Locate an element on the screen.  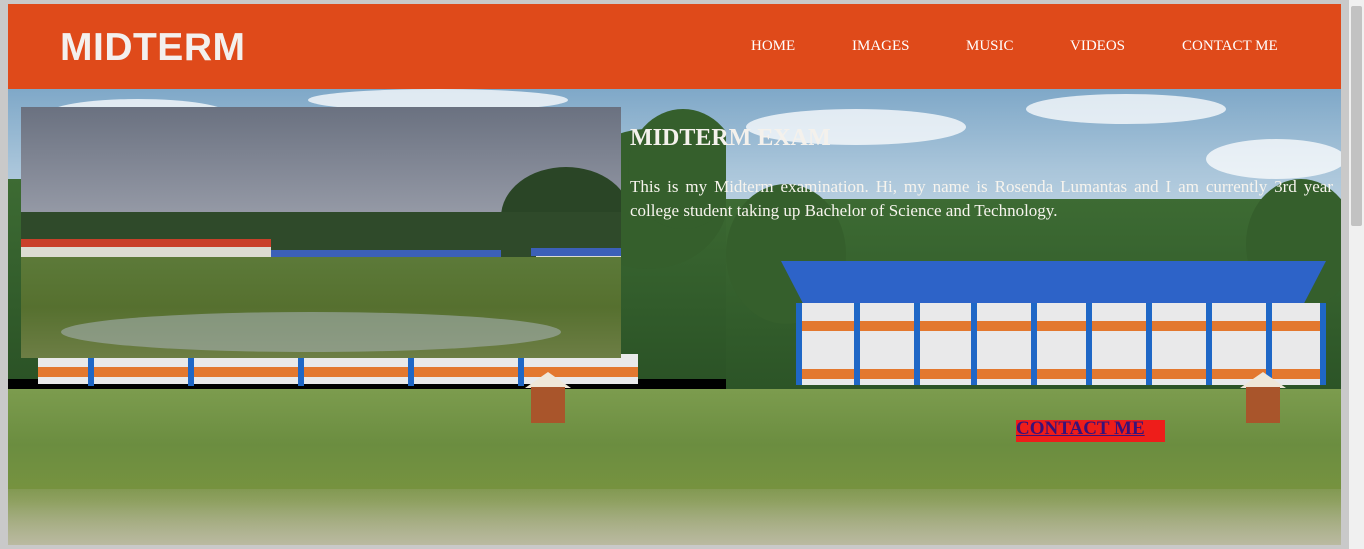
scrollbar-thumb is located at coordinates (1356, 116).